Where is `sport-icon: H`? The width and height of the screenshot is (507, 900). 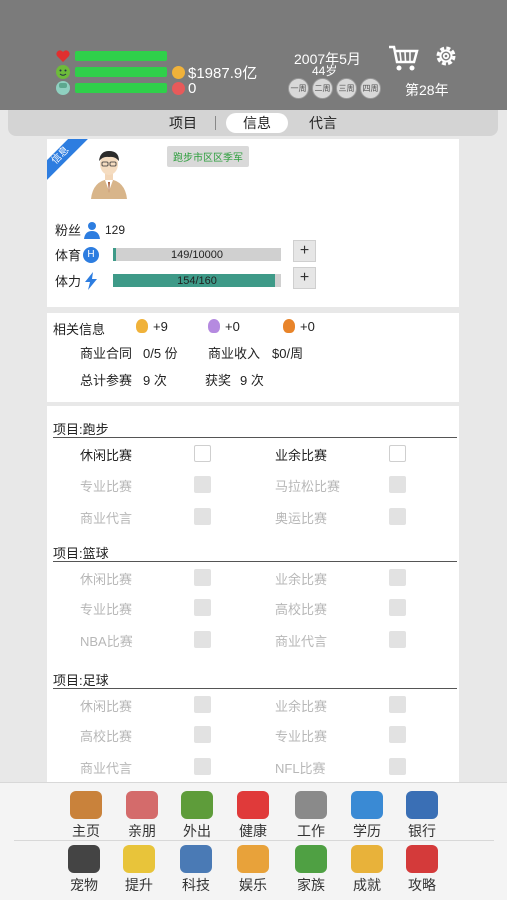
sport-icon: H is located at coordinates (91, 254).